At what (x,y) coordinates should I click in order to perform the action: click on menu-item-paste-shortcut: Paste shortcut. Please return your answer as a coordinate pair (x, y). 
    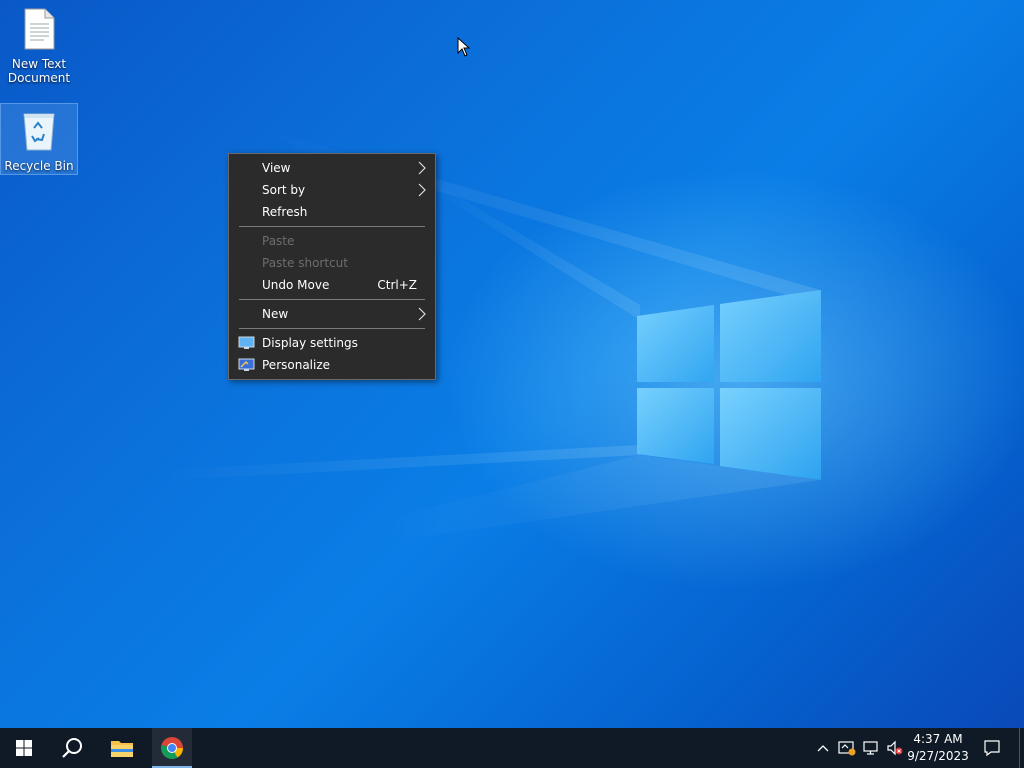
    Looking at the image, I should click on (332, 263).